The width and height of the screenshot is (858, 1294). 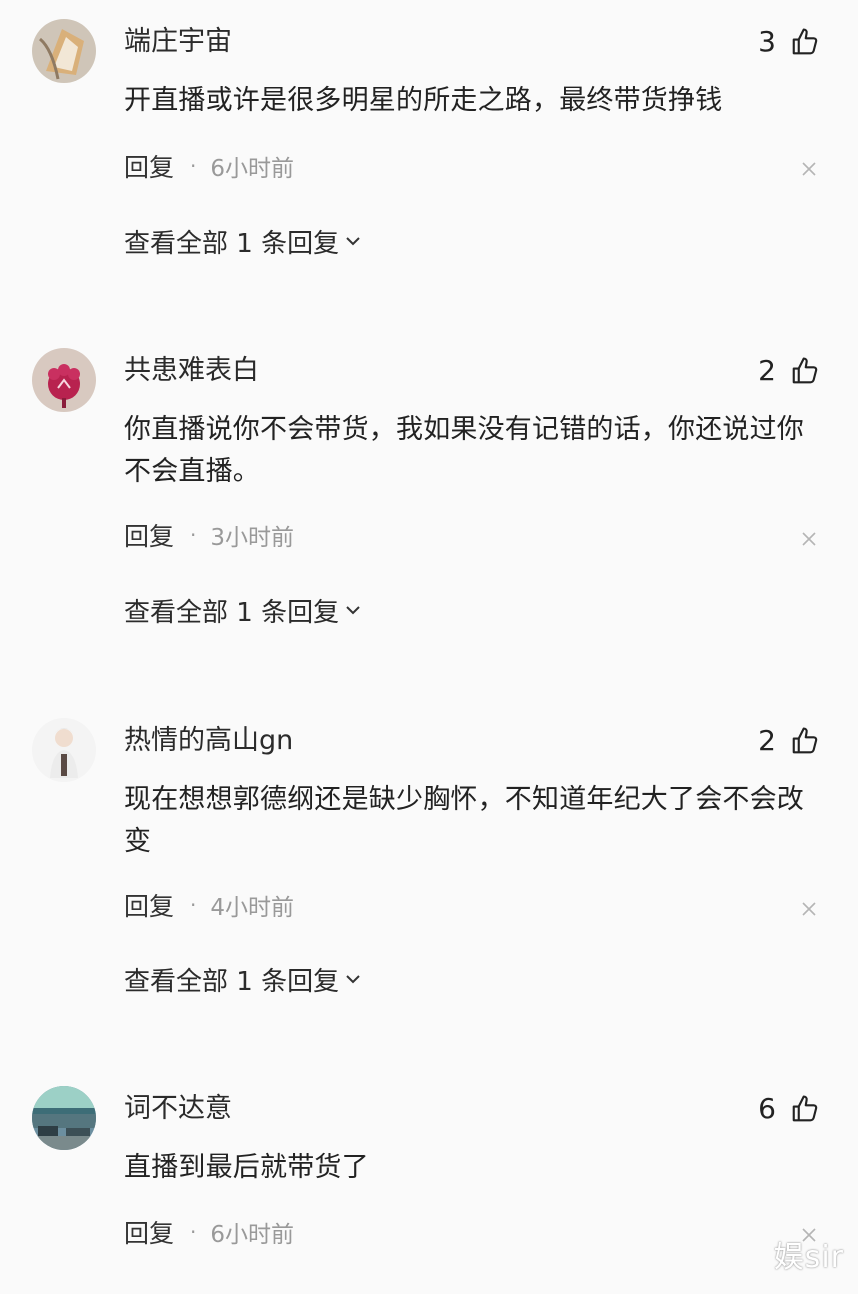 I want to click on comment-text: 现在想想郭德纲还是缺少胸怀，不知道年纪大了会不会改变, so click(x=464, y=820).